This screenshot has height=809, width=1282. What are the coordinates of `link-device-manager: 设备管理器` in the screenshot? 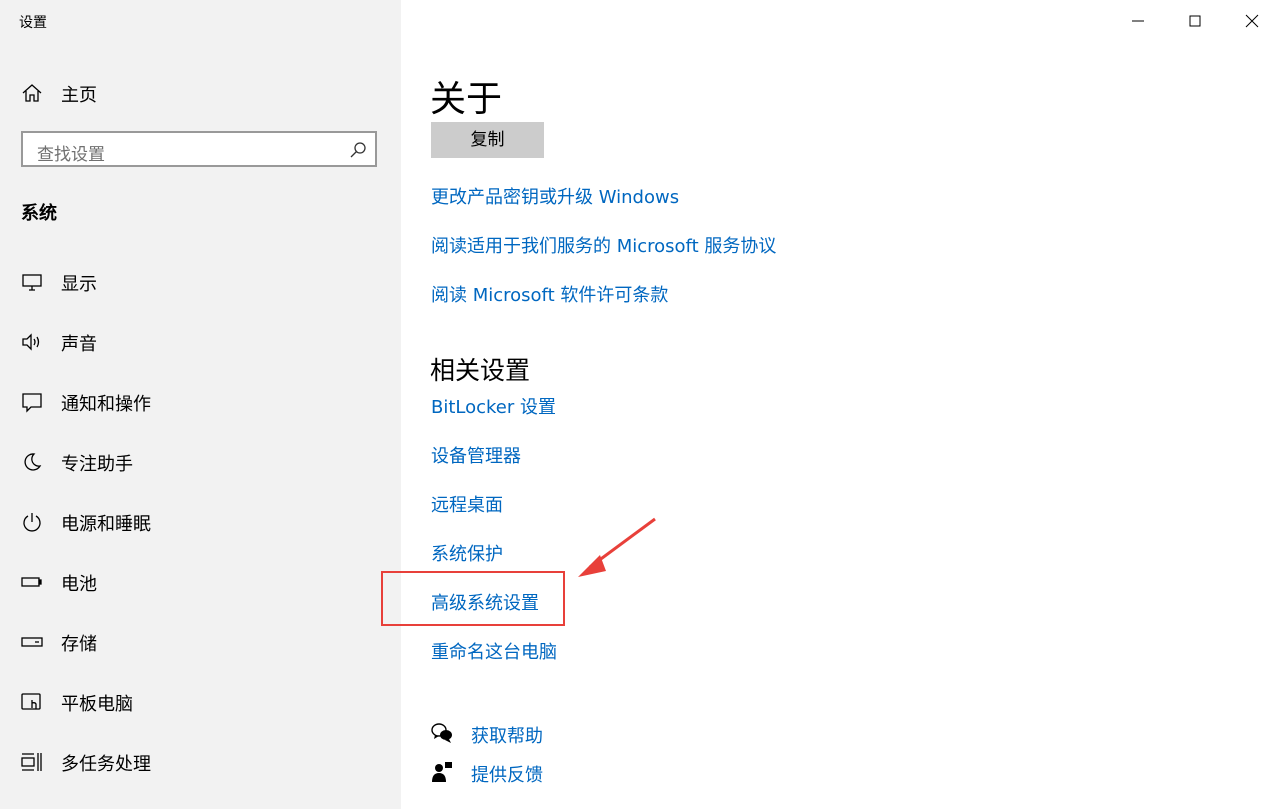 It's located at (476, 455).